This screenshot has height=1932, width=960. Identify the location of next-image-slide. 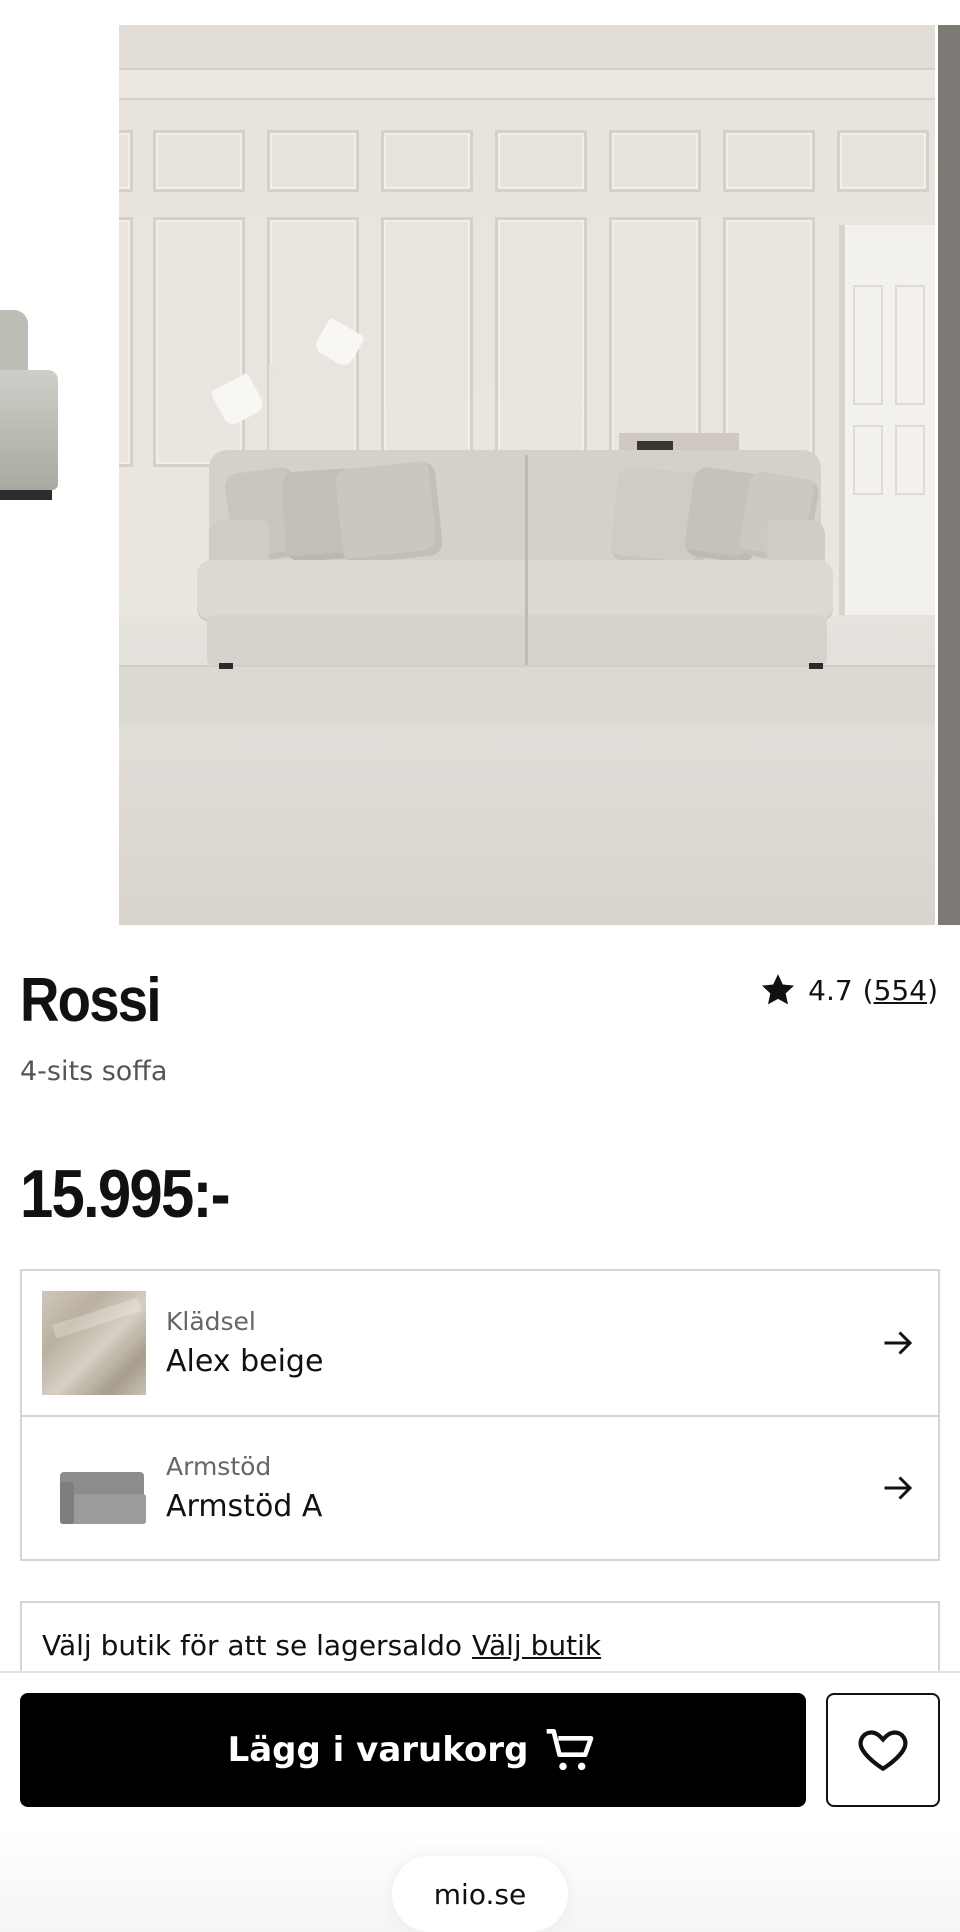
(949, 475).